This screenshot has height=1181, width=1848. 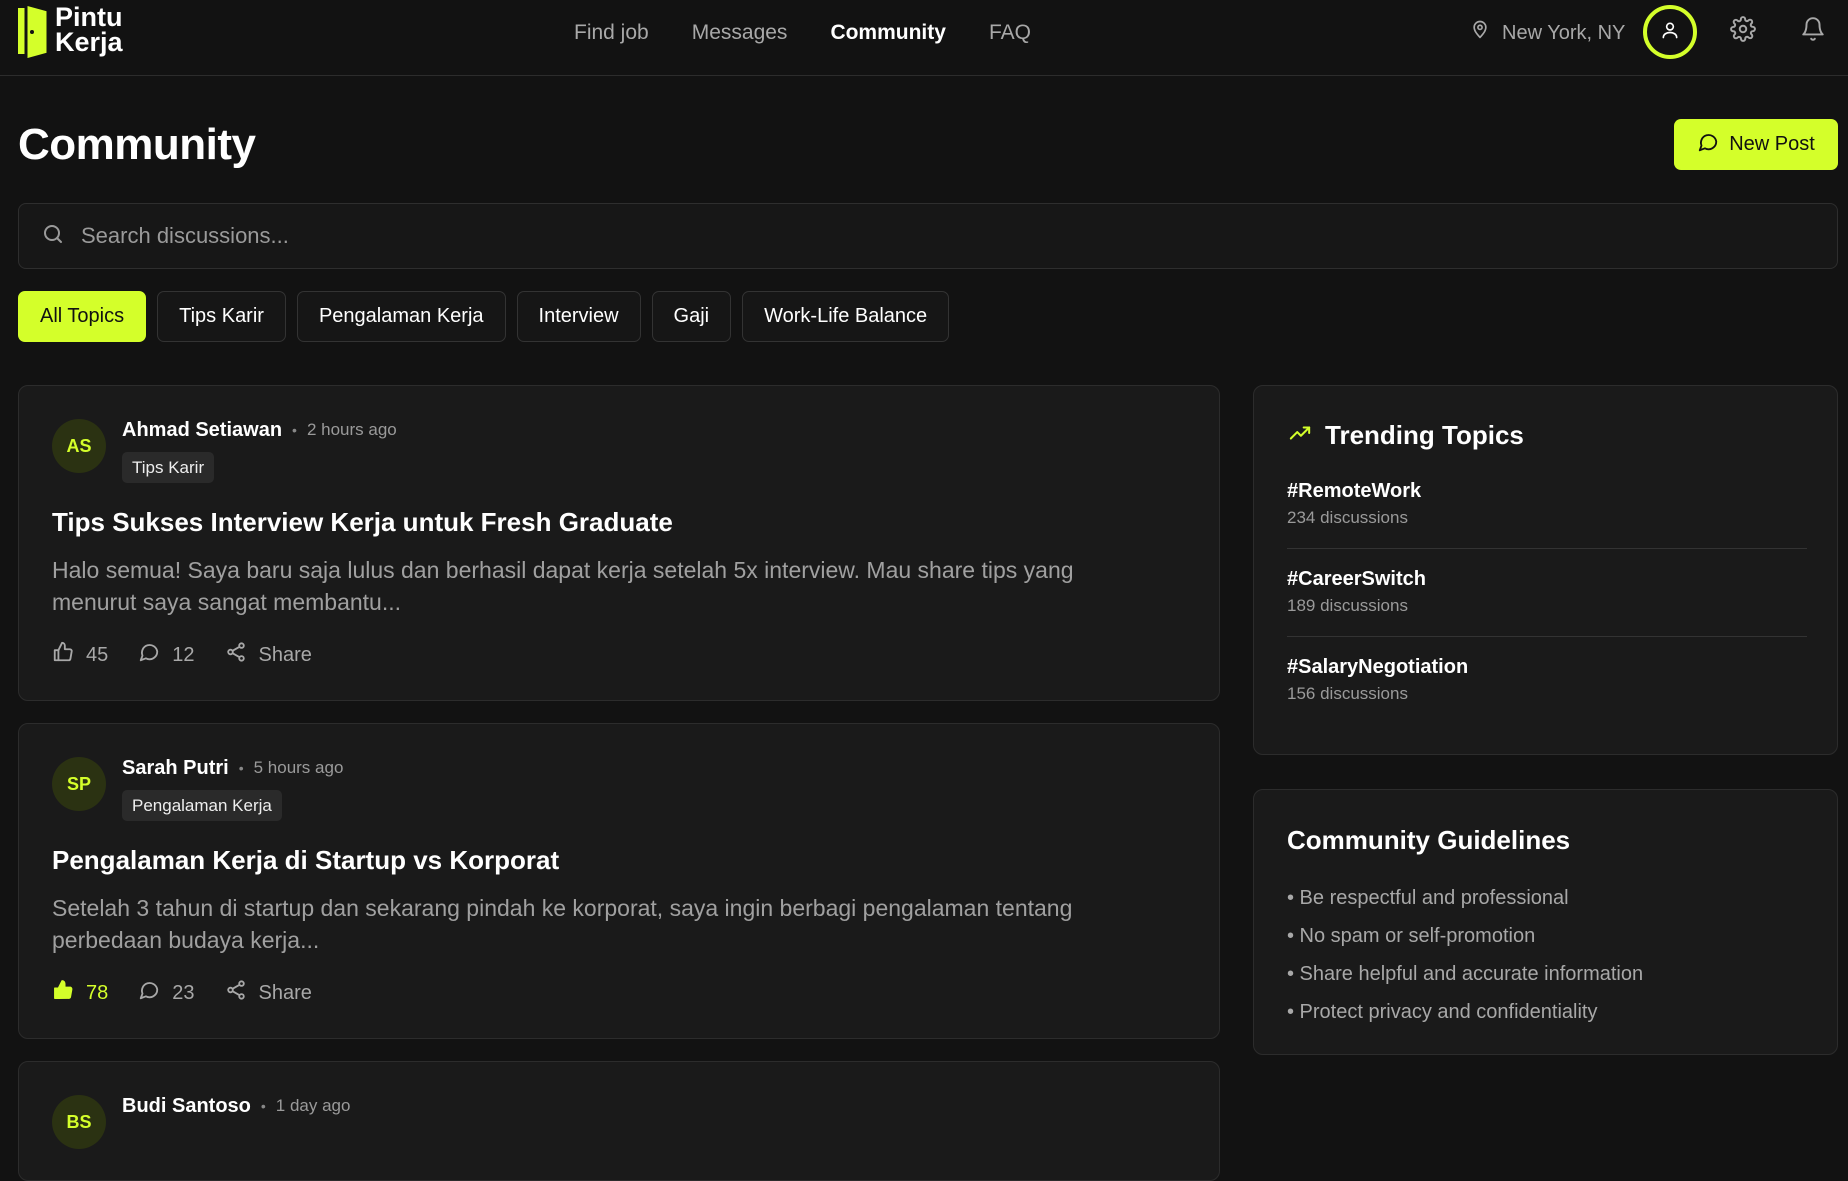 What do you see at coordinates (888, 33) in the screenshot?
I see `nav-community: Community` at bounding box center [888, 33].